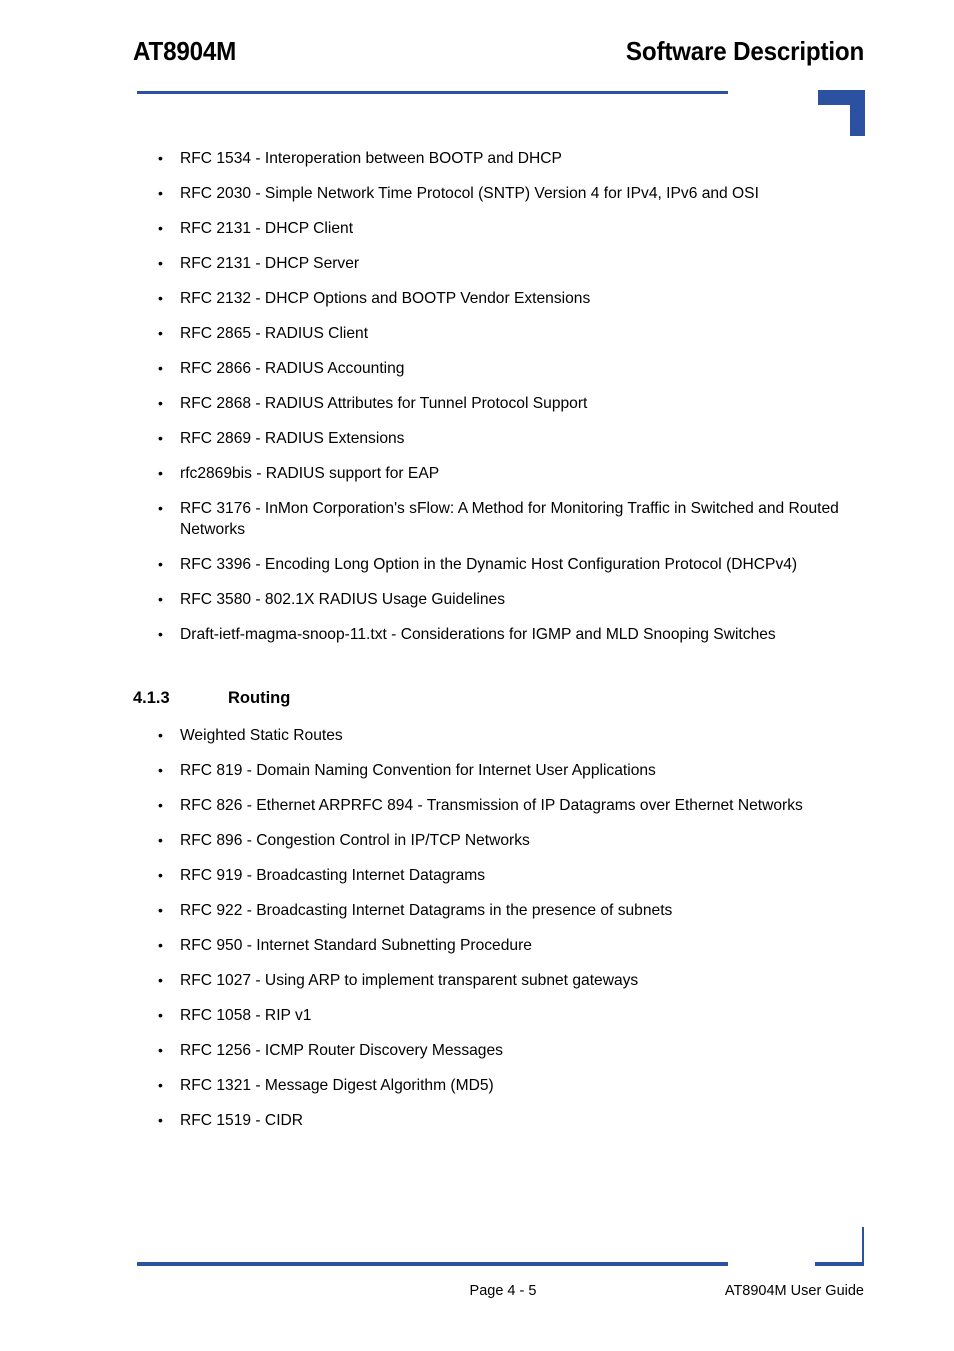 The width and height of the screenshot is (954, 1351). Describe the element at coordinates (839, 1264) in the screenshot. I see `footer-divider-rule-right` at that location.